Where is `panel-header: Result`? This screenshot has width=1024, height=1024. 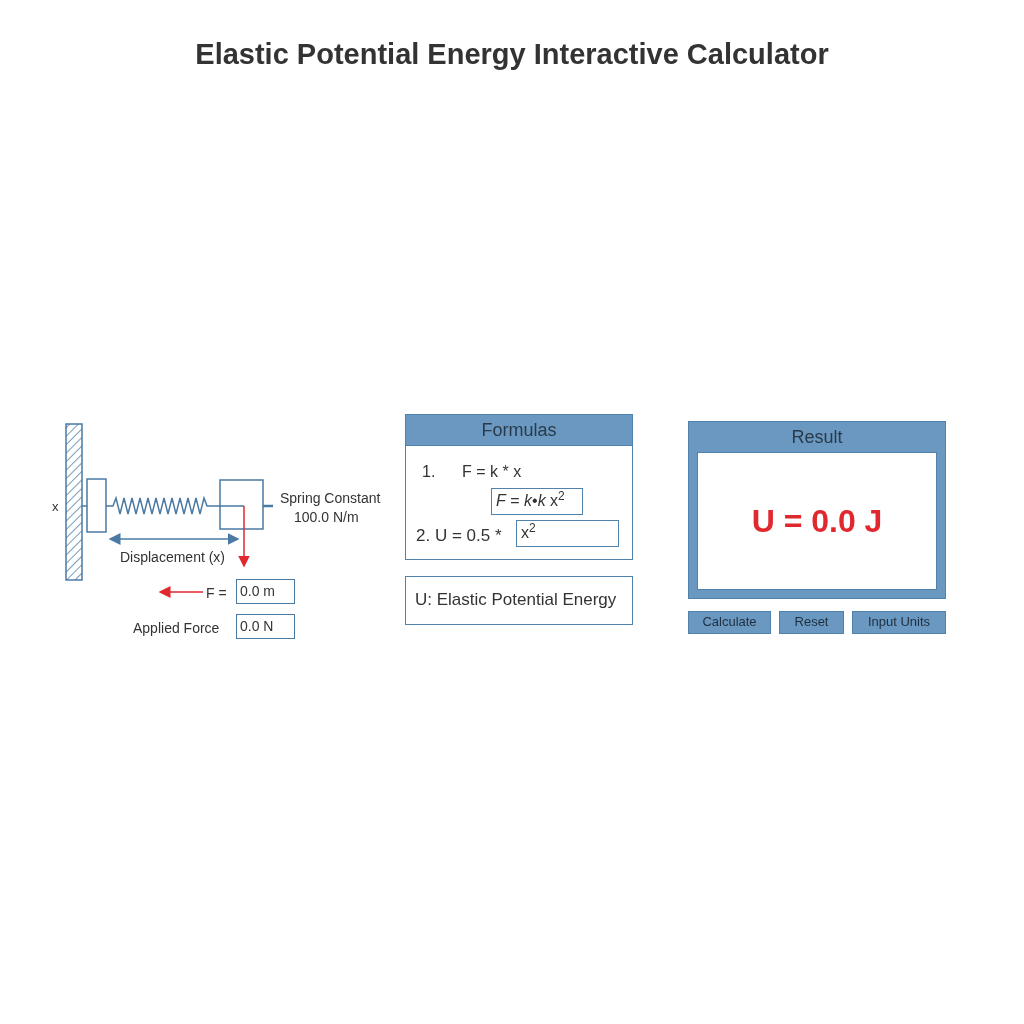
panel-header: Result is located at coordinates (817, 437).